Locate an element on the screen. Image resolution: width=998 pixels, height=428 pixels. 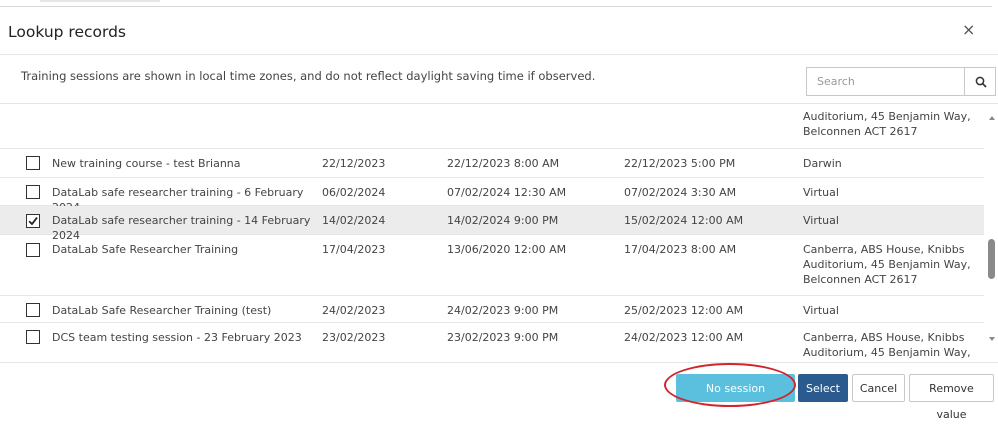
select-button: Select is located at coordinates (823, 388).